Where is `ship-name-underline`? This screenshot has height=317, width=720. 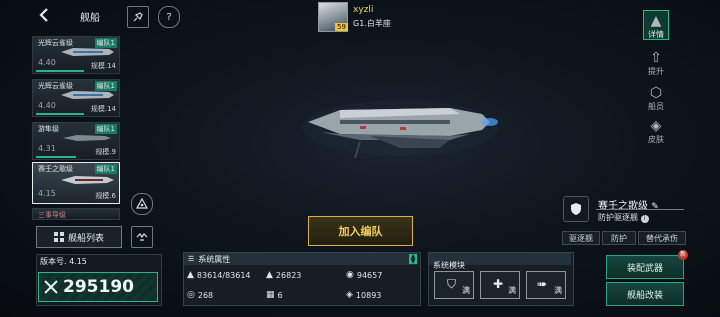 ship-name-underline is located at coordinates (640, 209).